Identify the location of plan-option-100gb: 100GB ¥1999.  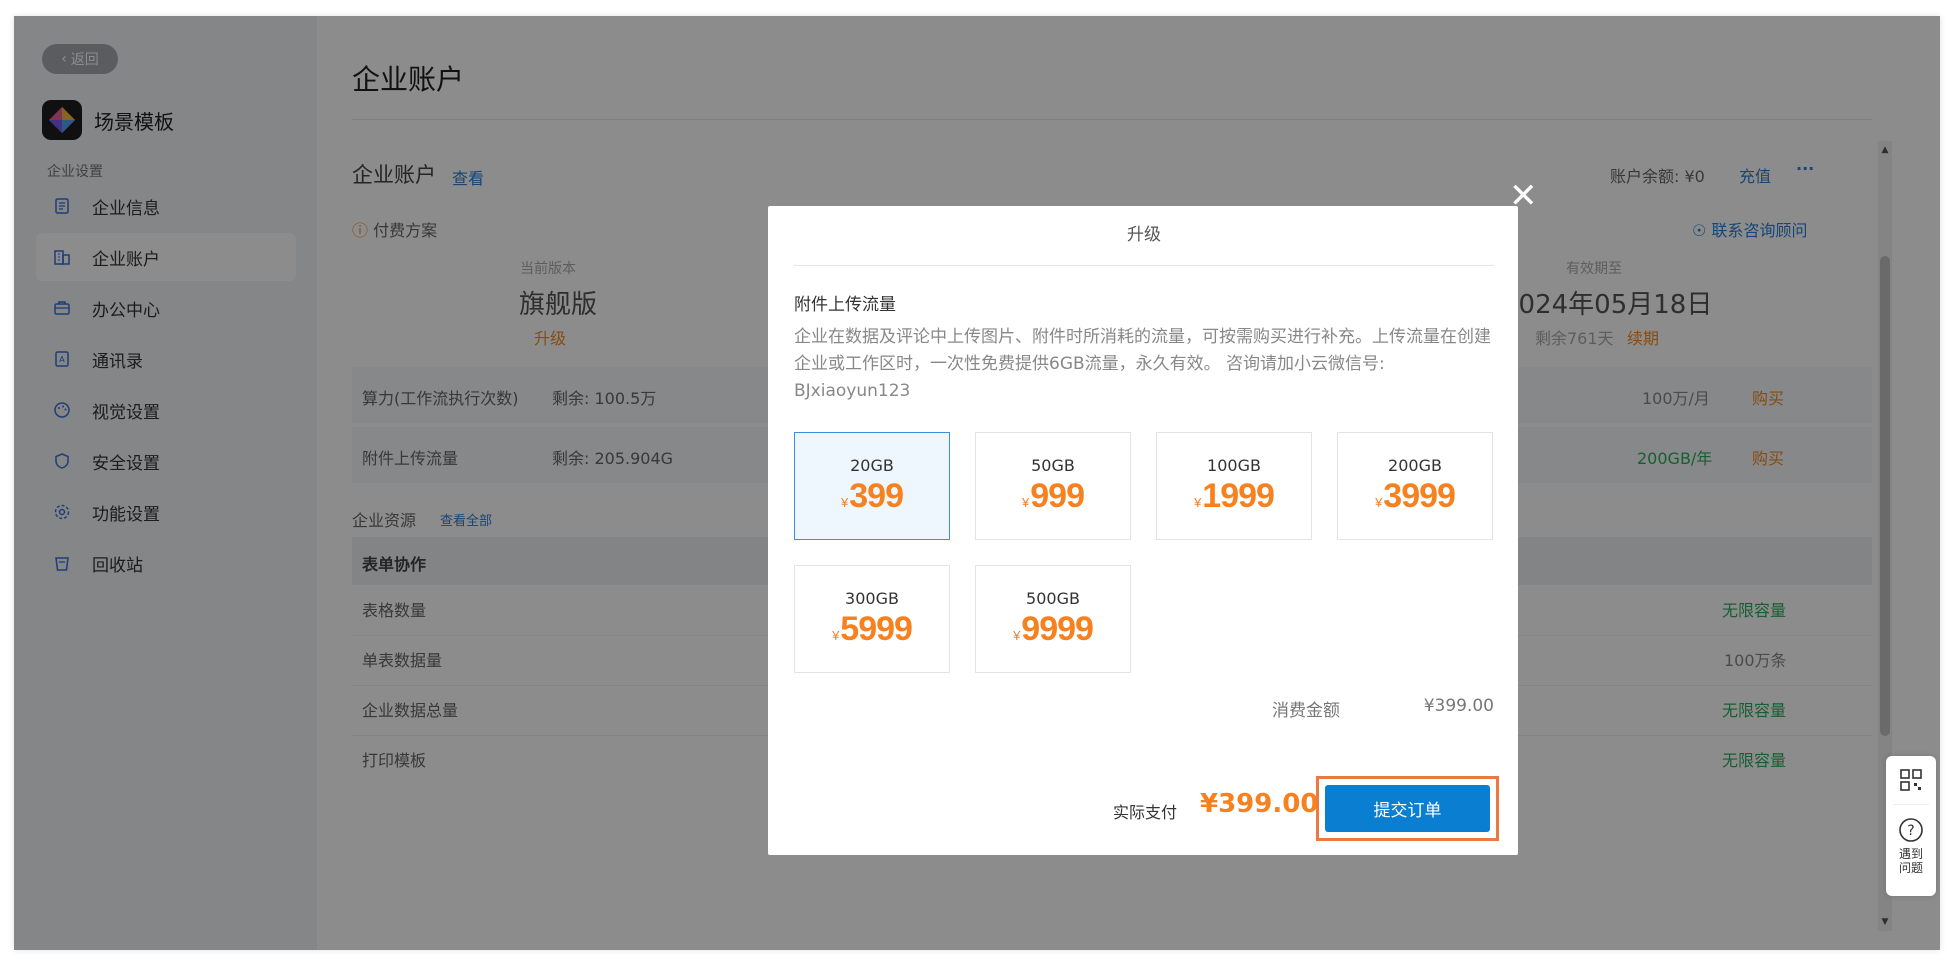
(1234, 486).